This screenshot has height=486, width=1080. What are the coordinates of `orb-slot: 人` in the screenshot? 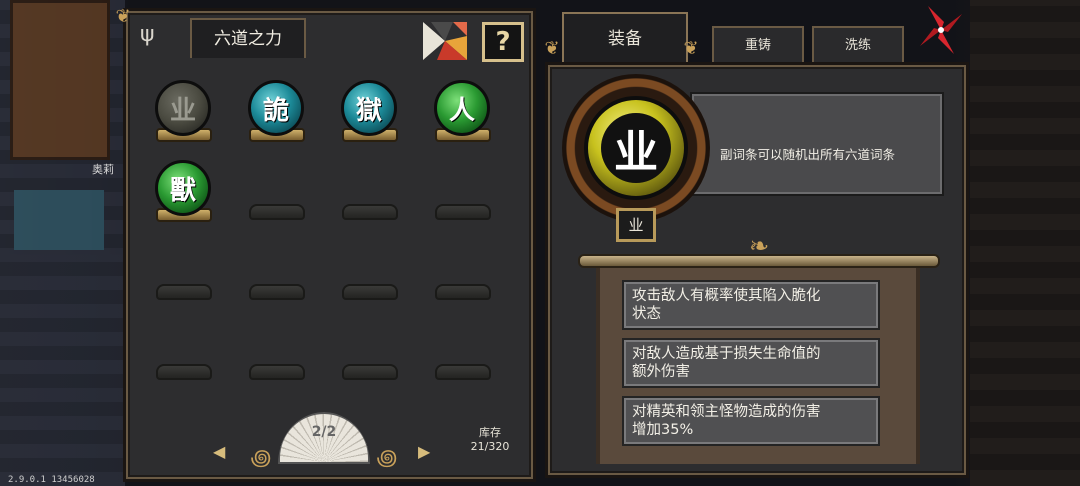 It's located at (463, 114).